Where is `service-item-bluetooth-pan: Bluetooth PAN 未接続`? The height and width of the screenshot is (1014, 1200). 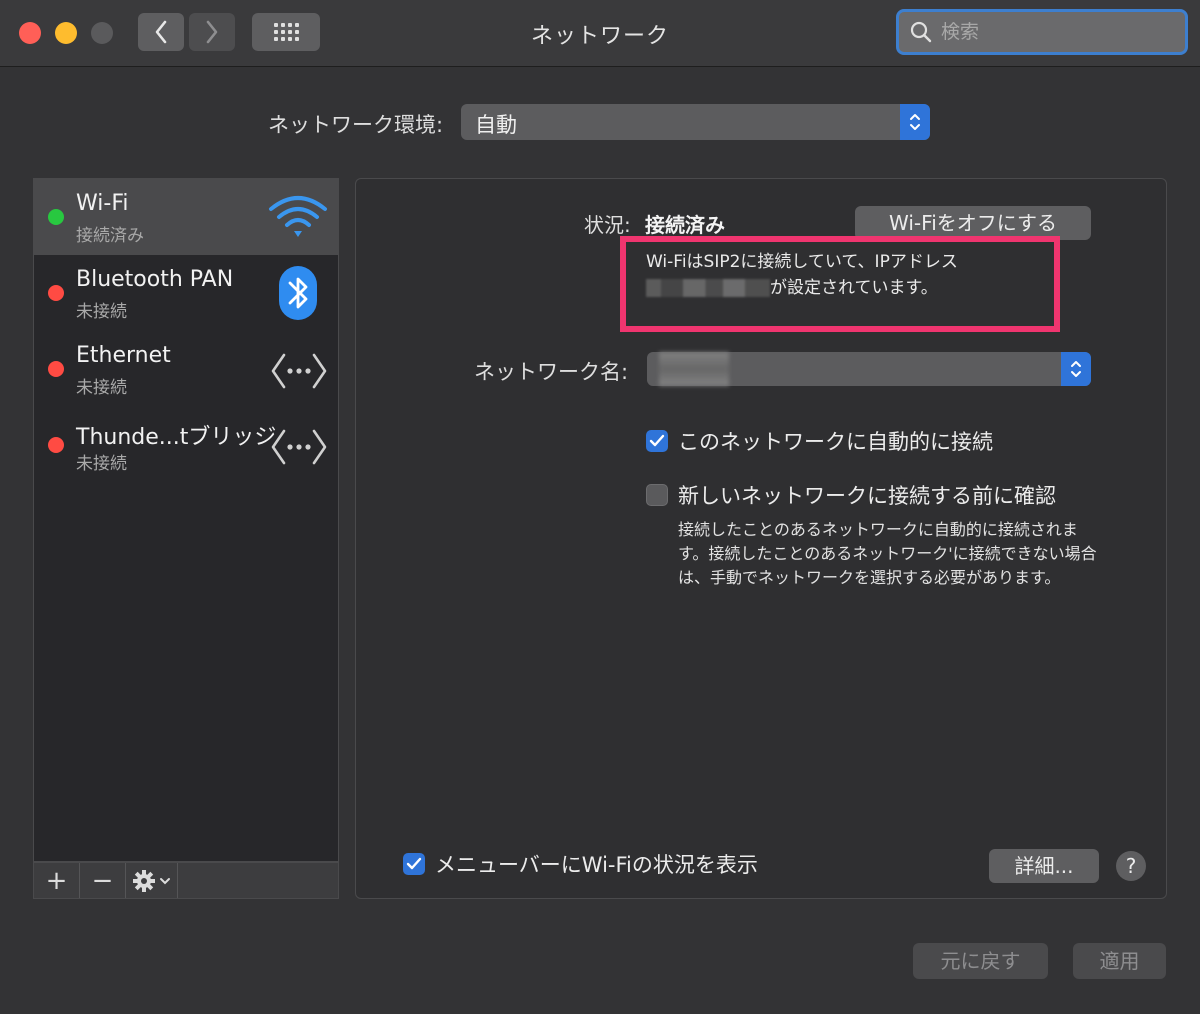 service-item-bluetooth-pan: Bluetooth PAN 未接続 is located at coordinates (186, 293).